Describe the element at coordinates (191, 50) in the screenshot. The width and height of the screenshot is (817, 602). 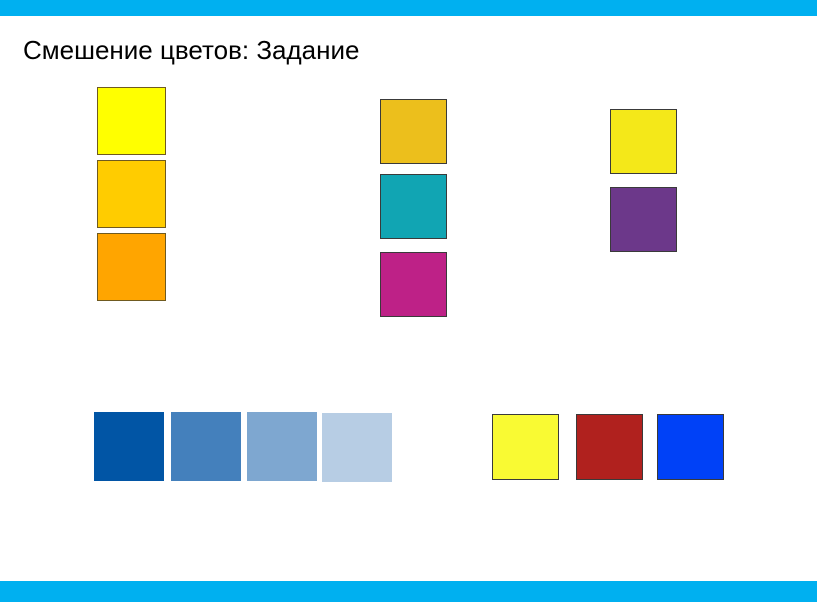
I see `slide-title: Смешение цветов: Задание` at that location.